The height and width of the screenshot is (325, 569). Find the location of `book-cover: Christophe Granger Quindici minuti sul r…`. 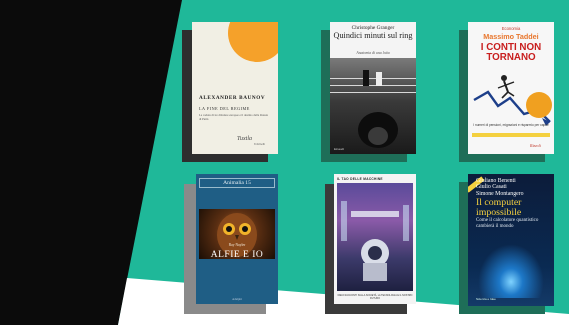

book-cover: Christophe Granger Quindici minuti sul r… is located at coordinates (373, 88).